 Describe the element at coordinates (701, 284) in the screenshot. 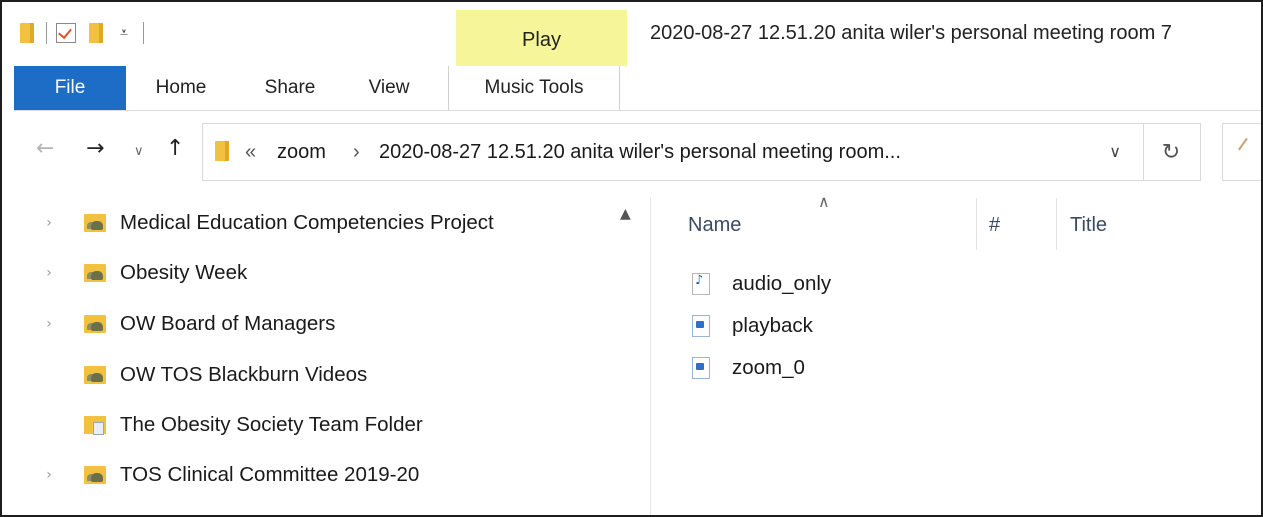

I see `audio-file-icon` at that location.